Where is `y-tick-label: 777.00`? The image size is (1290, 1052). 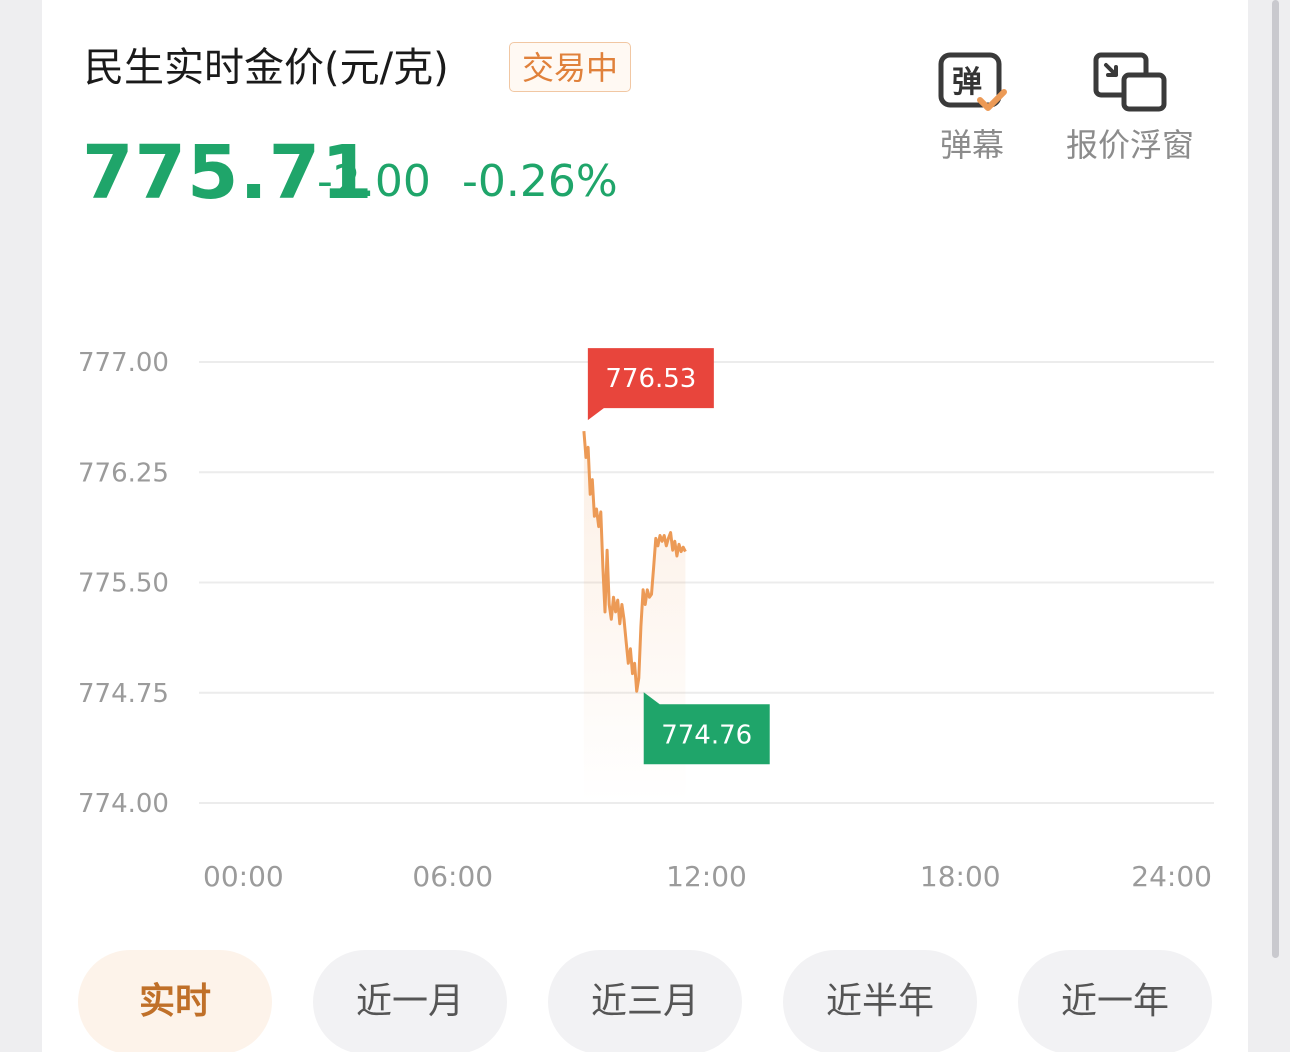
y-tick-label: 777.00 is located at coordinates (123, 363).